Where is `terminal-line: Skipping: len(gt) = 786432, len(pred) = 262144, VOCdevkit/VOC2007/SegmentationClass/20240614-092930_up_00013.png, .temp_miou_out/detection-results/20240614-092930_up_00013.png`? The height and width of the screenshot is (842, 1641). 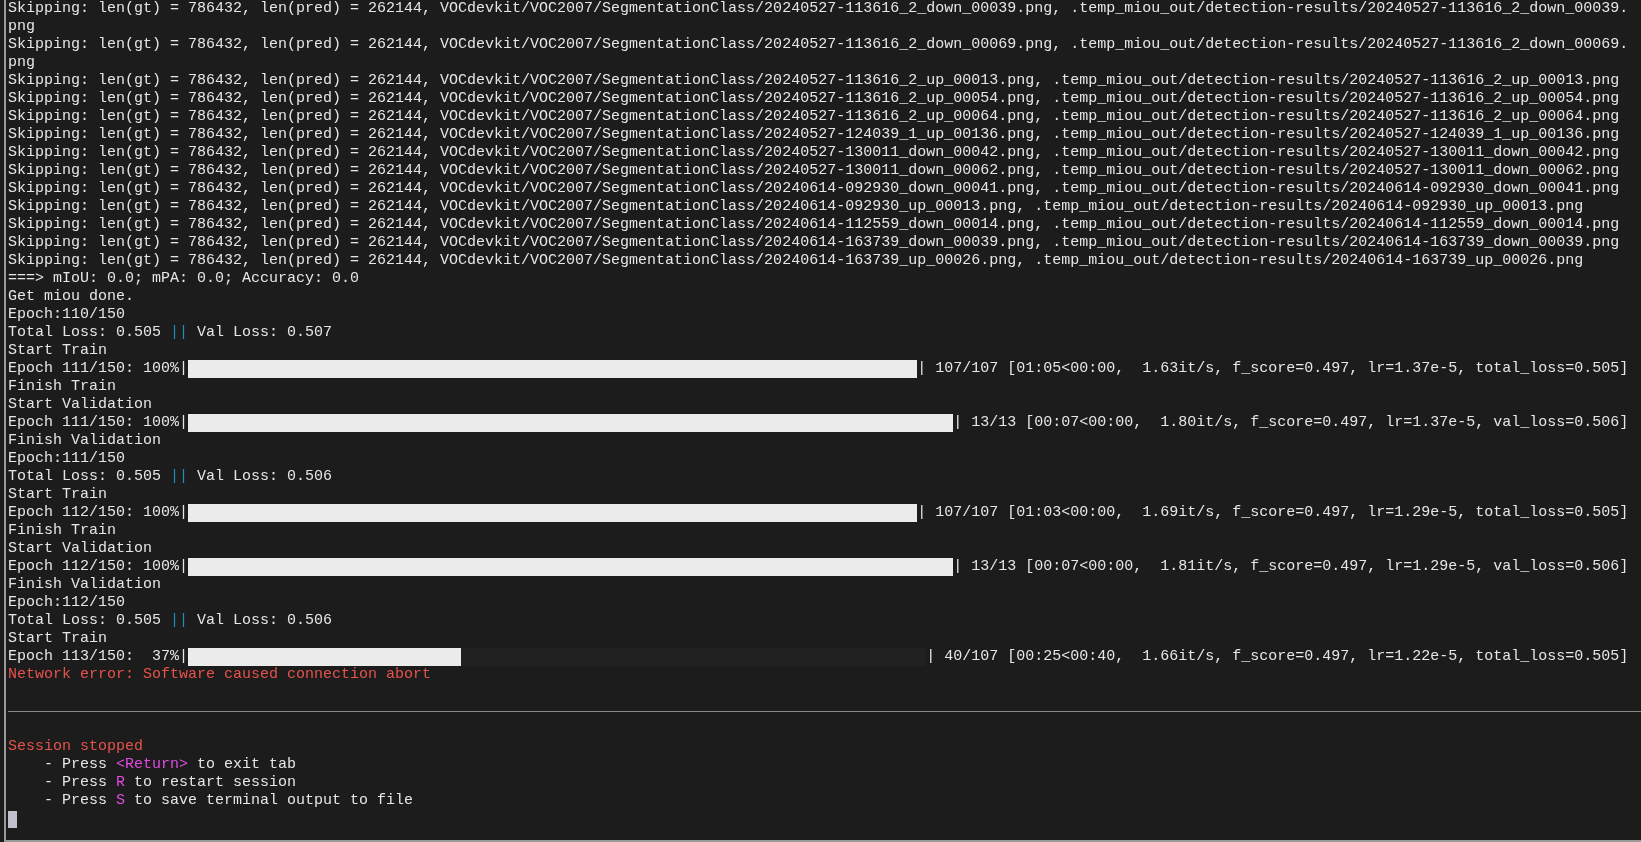 terminal-line: Skipping: len(gt) = 786432, len(pred) = 262144, VOCdevkit/VOC2007/SegmentationClass/20240614-092930_up_00013.png, .temp_miou_out/detection-results/20240614-092930_up_00013.png is located at coordinates (796, 207).